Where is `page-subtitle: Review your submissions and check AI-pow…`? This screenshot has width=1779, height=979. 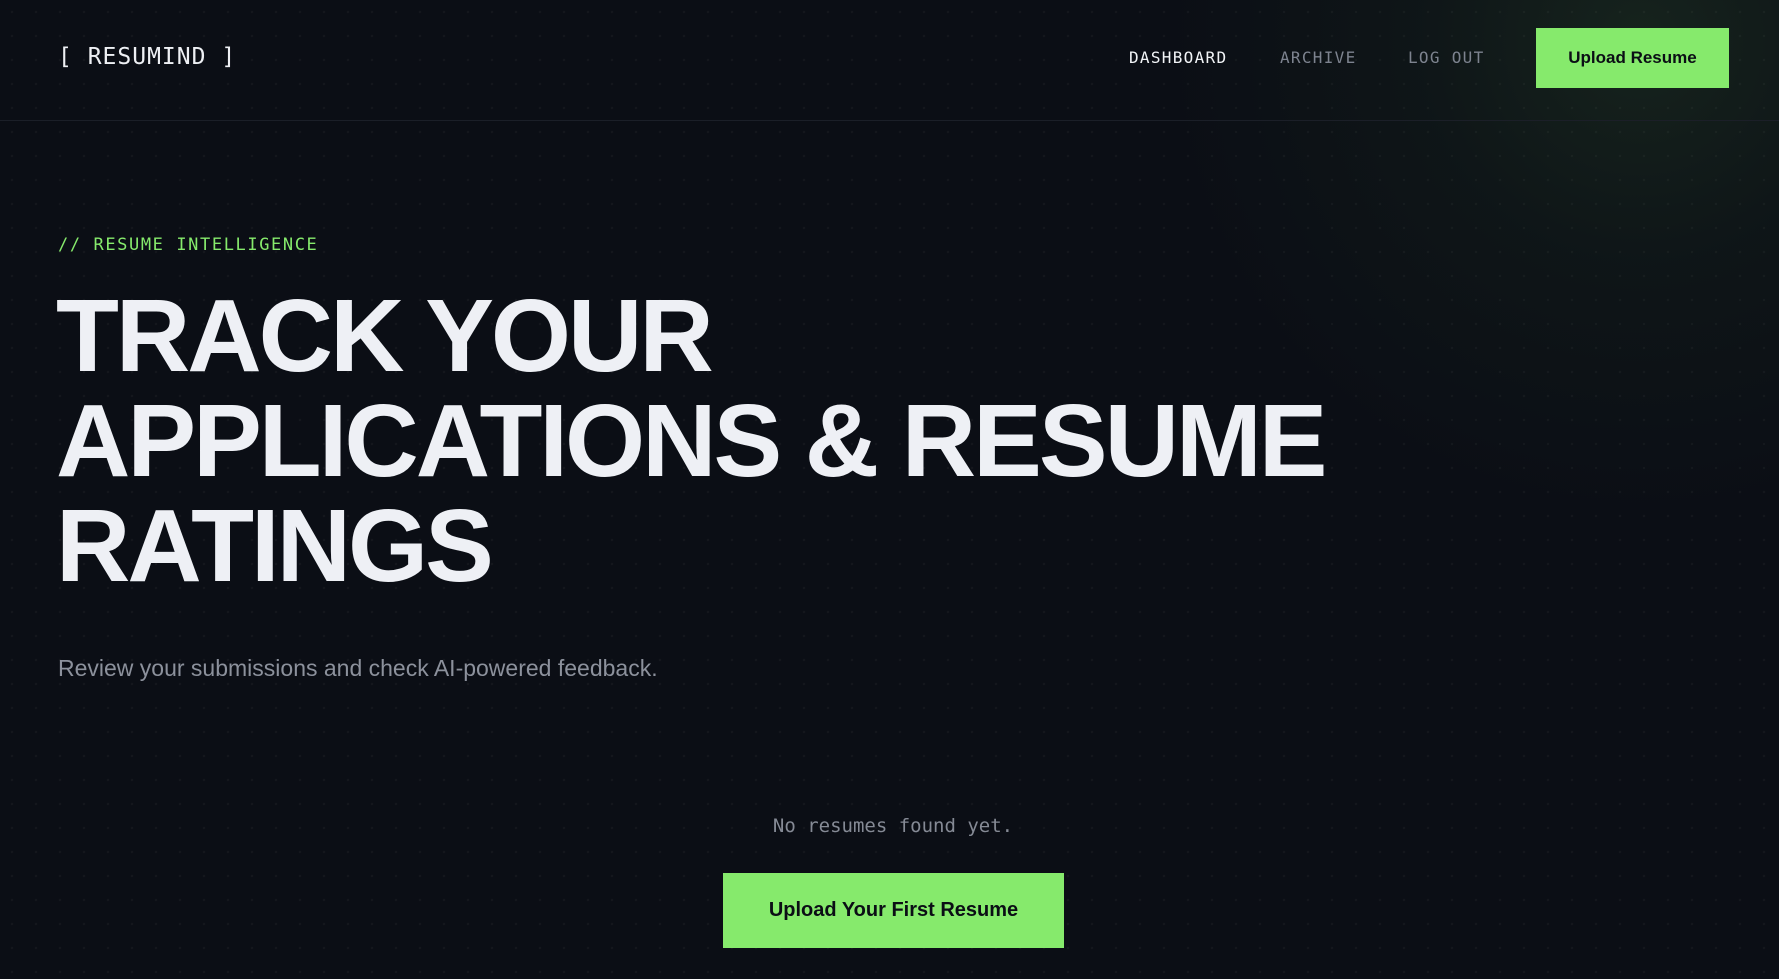 page-subtitle: Review your submissions and check AI-pow… is located at coordinates (358, 668).